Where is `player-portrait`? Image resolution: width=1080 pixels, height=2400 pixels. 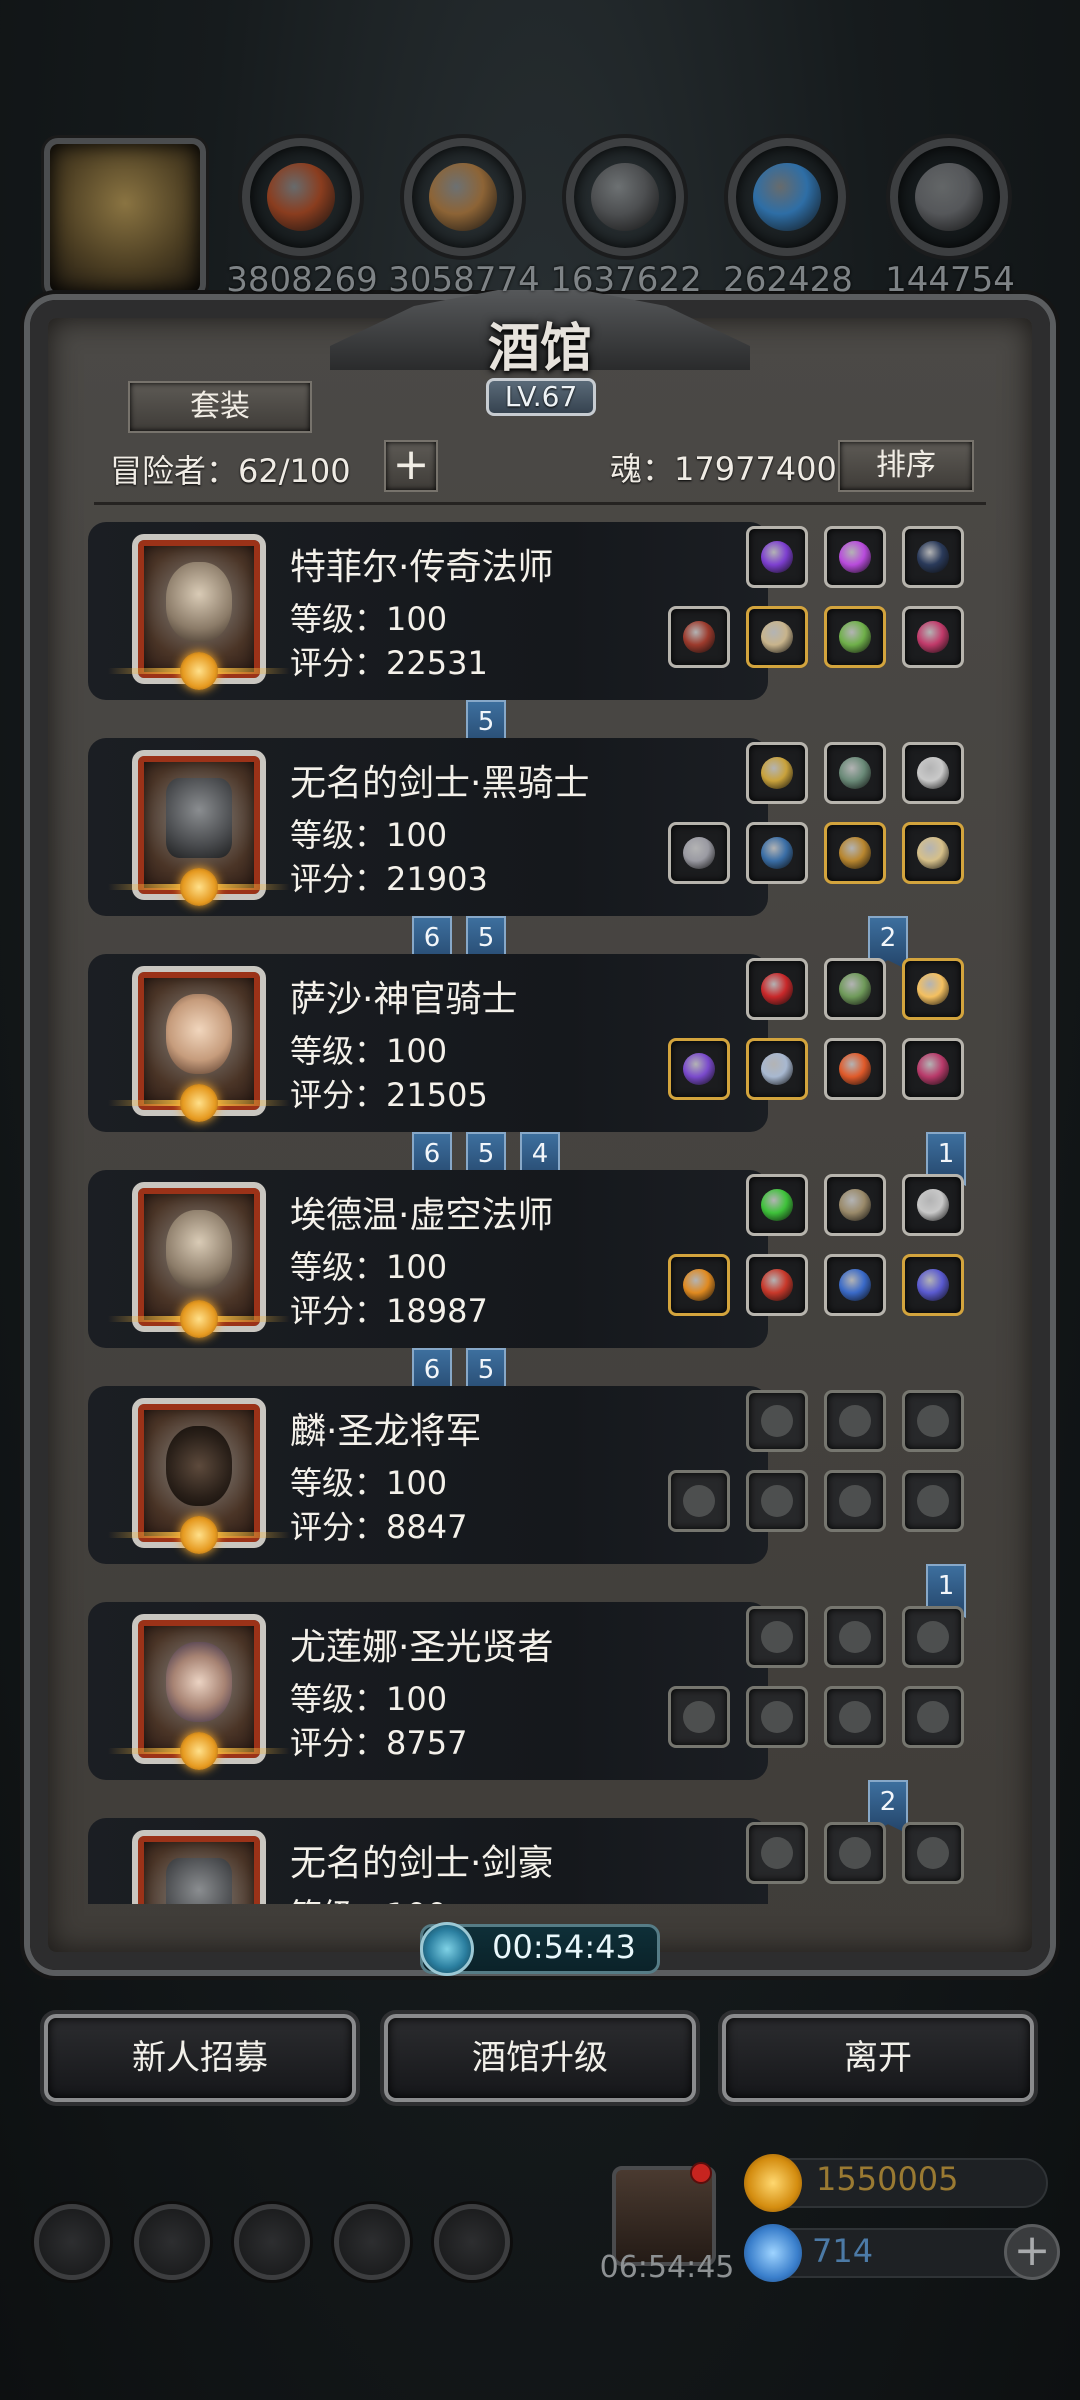 player-portrait is located at coordinates (125, 218).